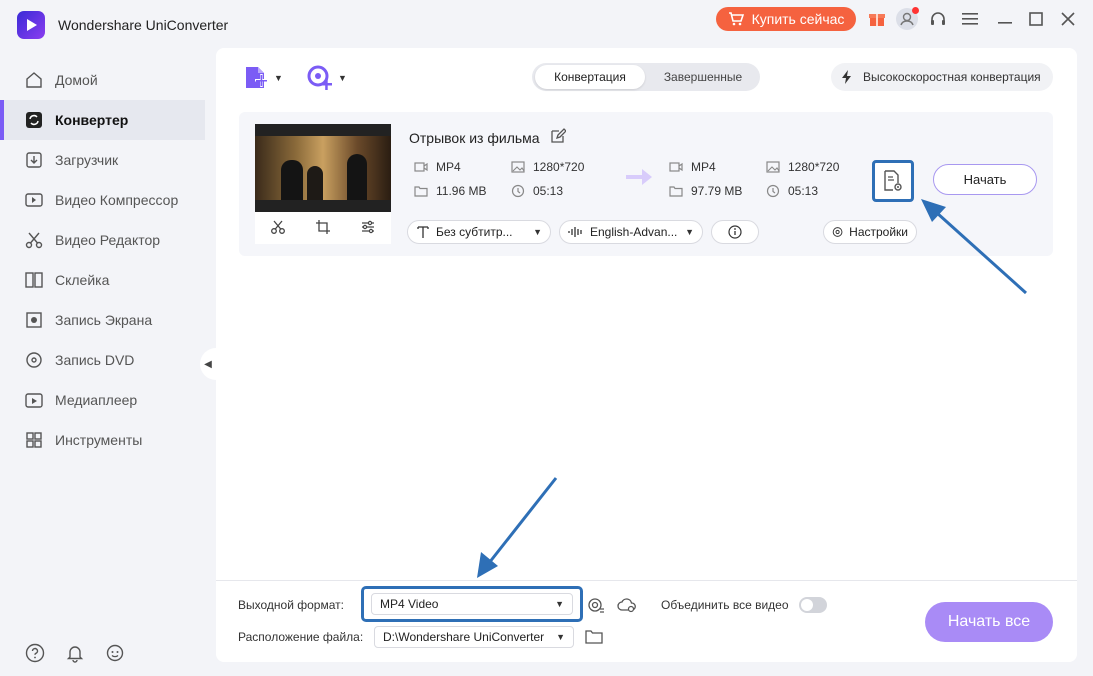 The image size is (1093, 676). Describe the element at coordinates (35, 653) in the screenshot. I see `help-icon` at that location.